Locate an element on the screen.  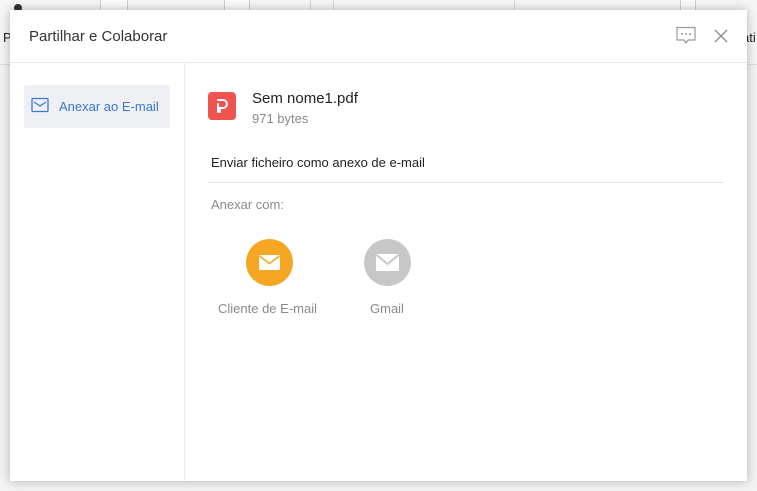
mail-client-label: Cliente de E-mail is located at coordinates (267, 308).